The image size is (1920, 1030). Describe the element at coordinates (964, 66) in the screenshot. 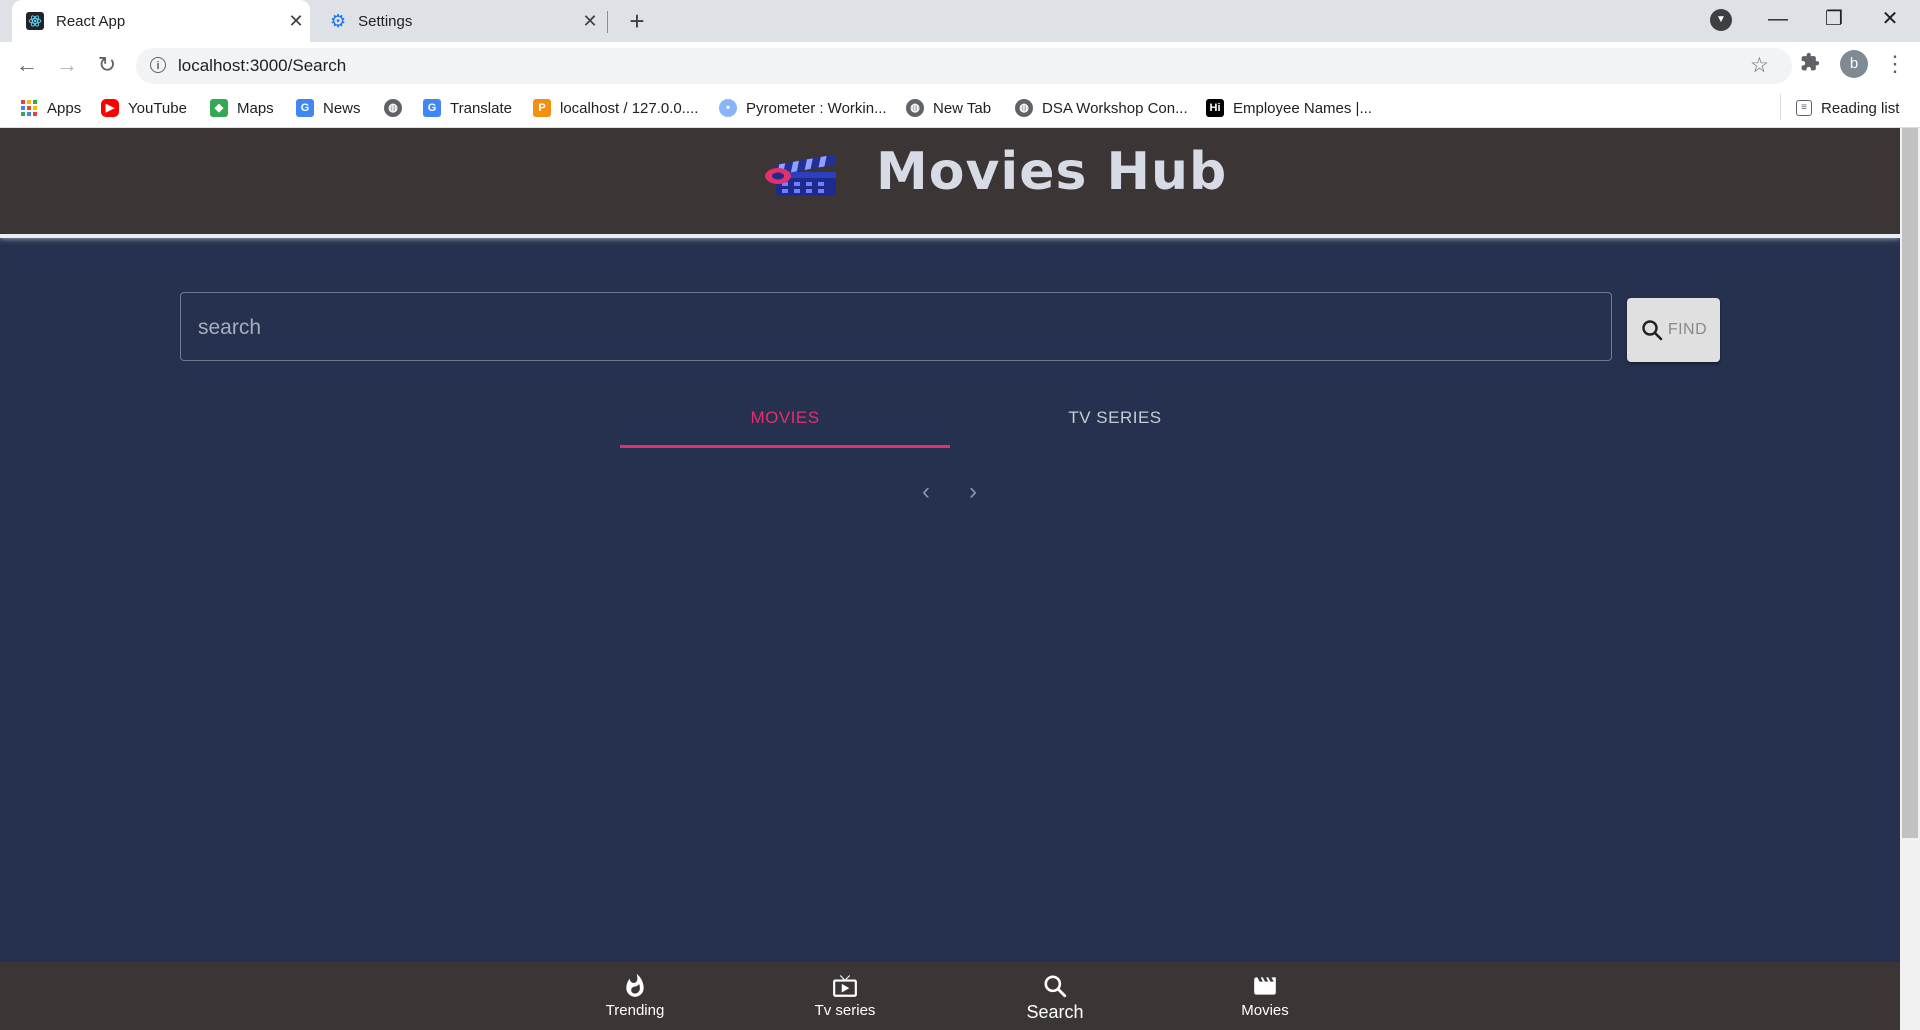

I see `omnibox` at that location.